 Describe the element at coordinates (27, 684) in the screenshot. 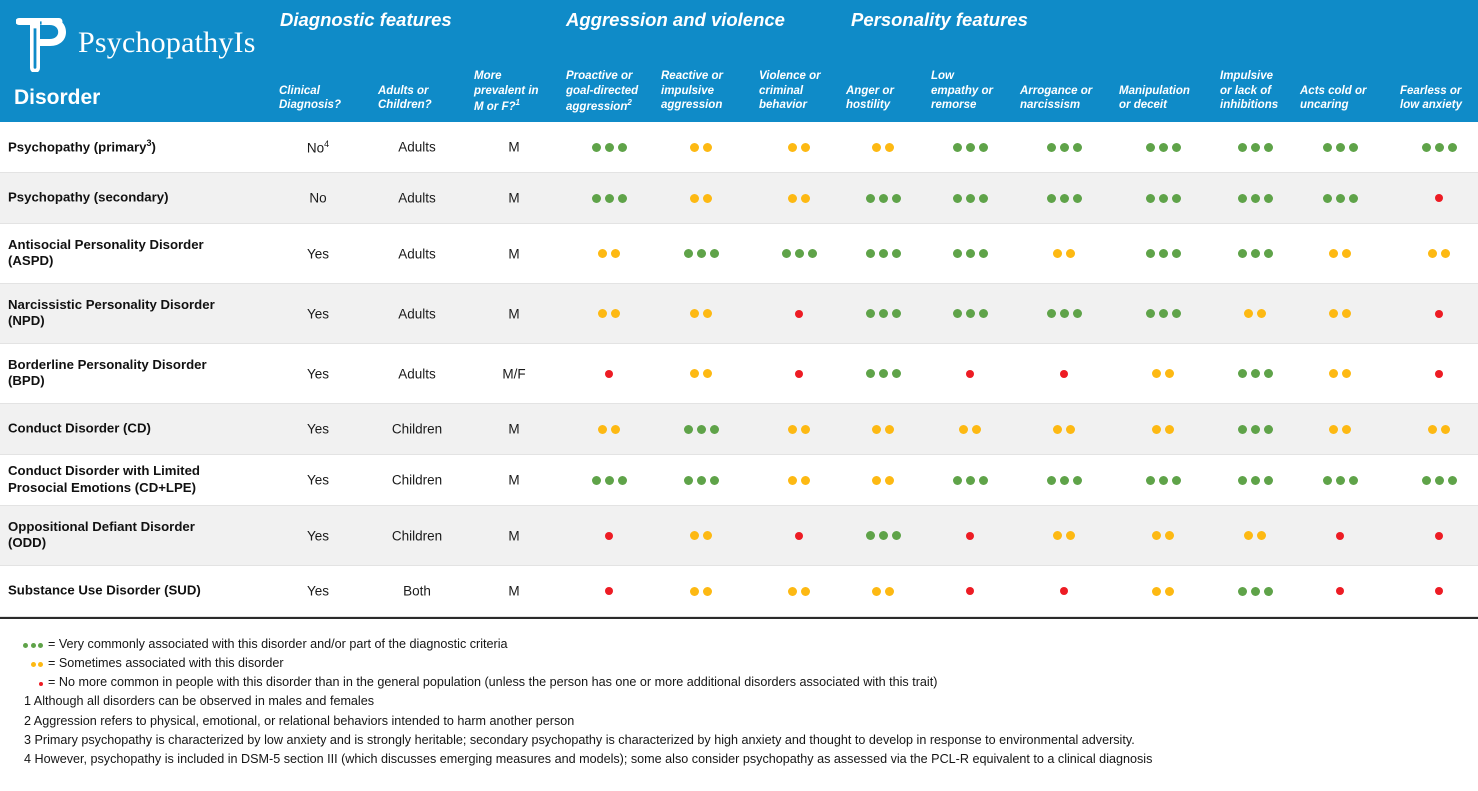

I see `legend-key-red` at that location.